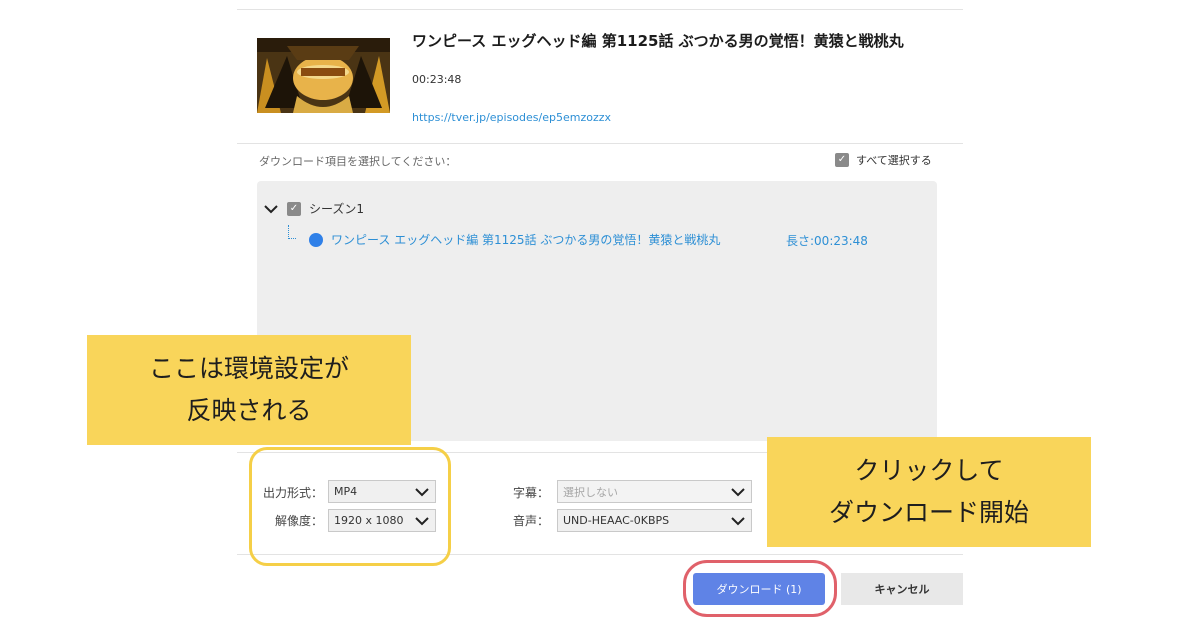  I want to click on download-highlight-ring, so click(760, 588).